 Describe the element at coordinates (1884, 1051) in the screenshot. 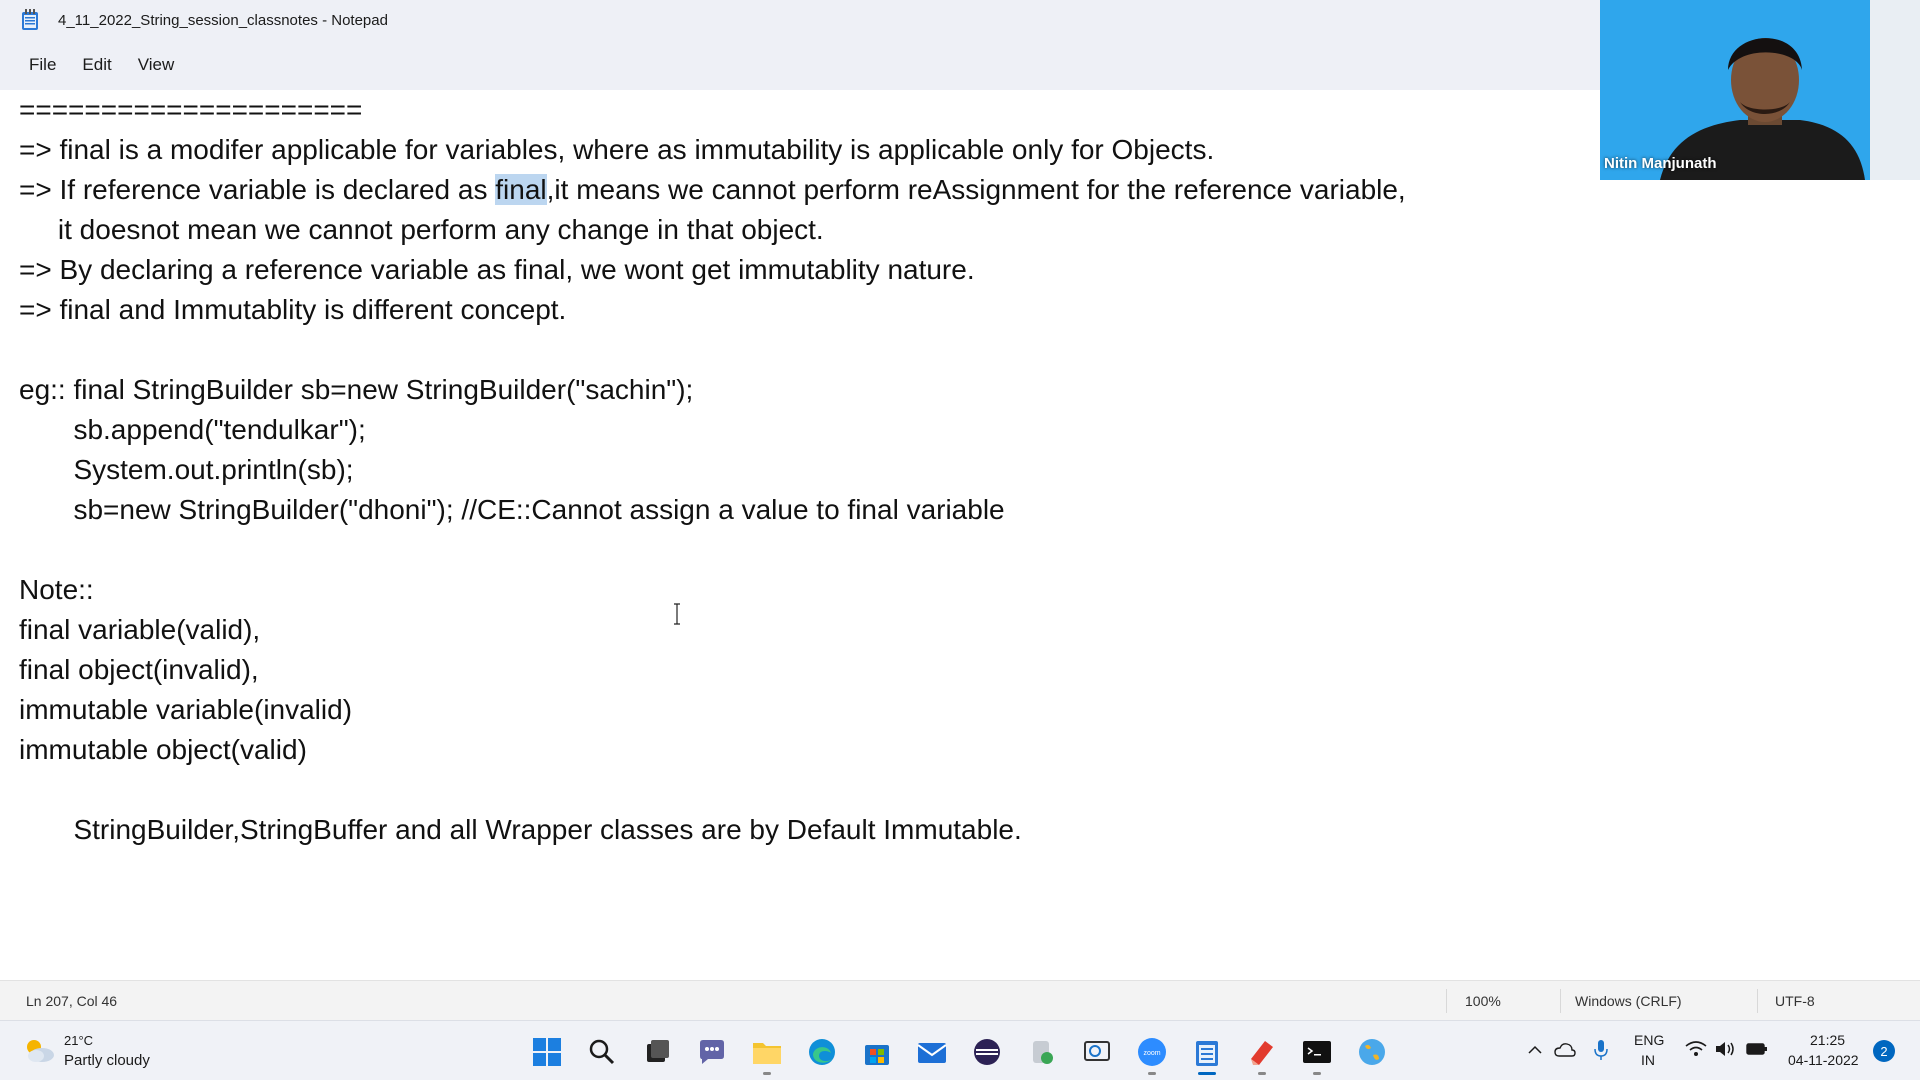

I see `notification-badge: 2` at that location.